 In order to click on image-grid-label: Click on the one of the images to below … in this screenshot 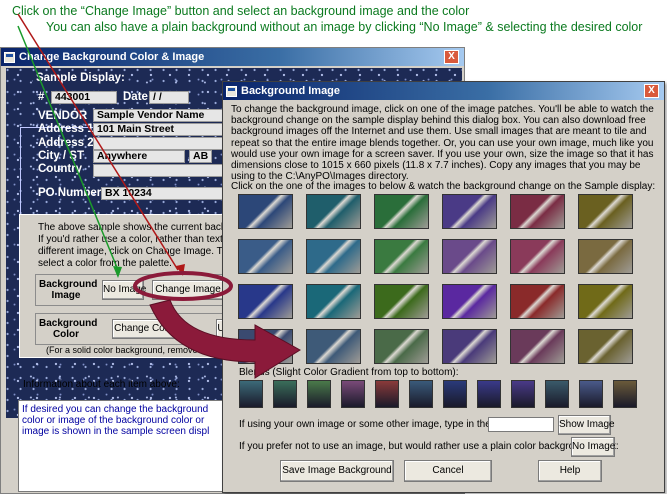, I will do `click(443, 186)`.